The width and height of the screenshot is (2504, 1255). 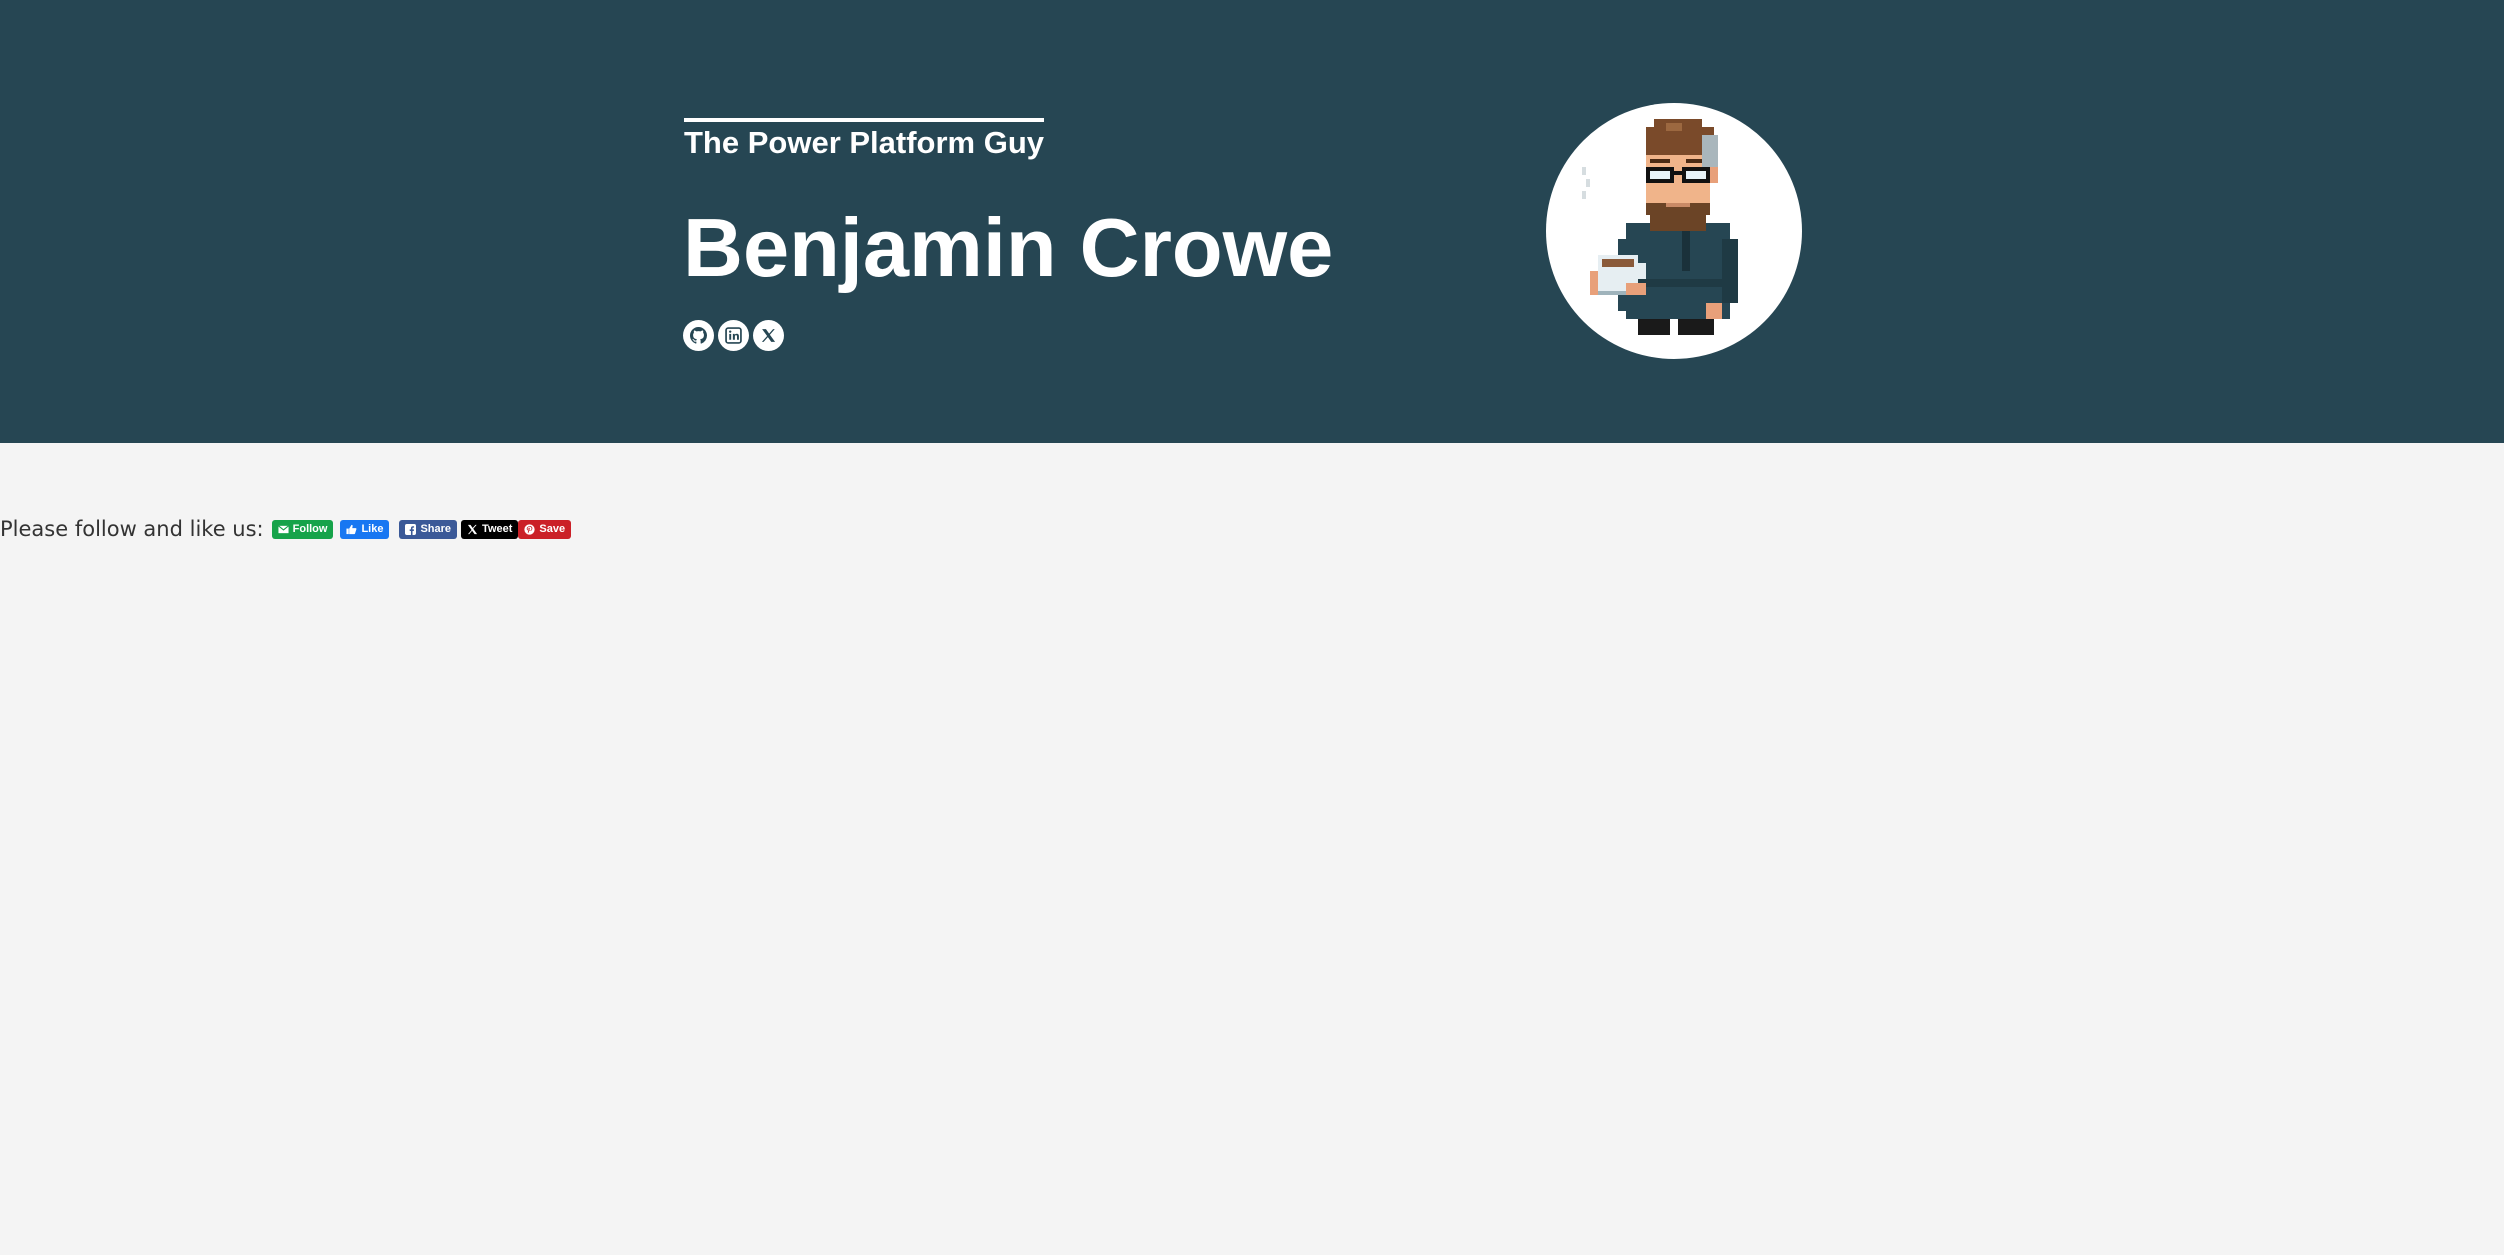 I want to click on tweet-button-label: Tweet, so click(x=497, y=529).